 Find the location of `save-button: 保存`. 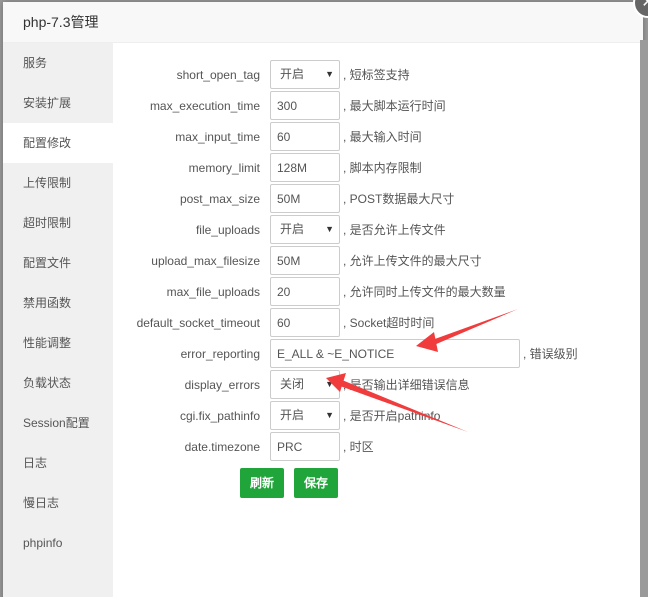

save-button: 保存 is located at coordinates (316, 483).